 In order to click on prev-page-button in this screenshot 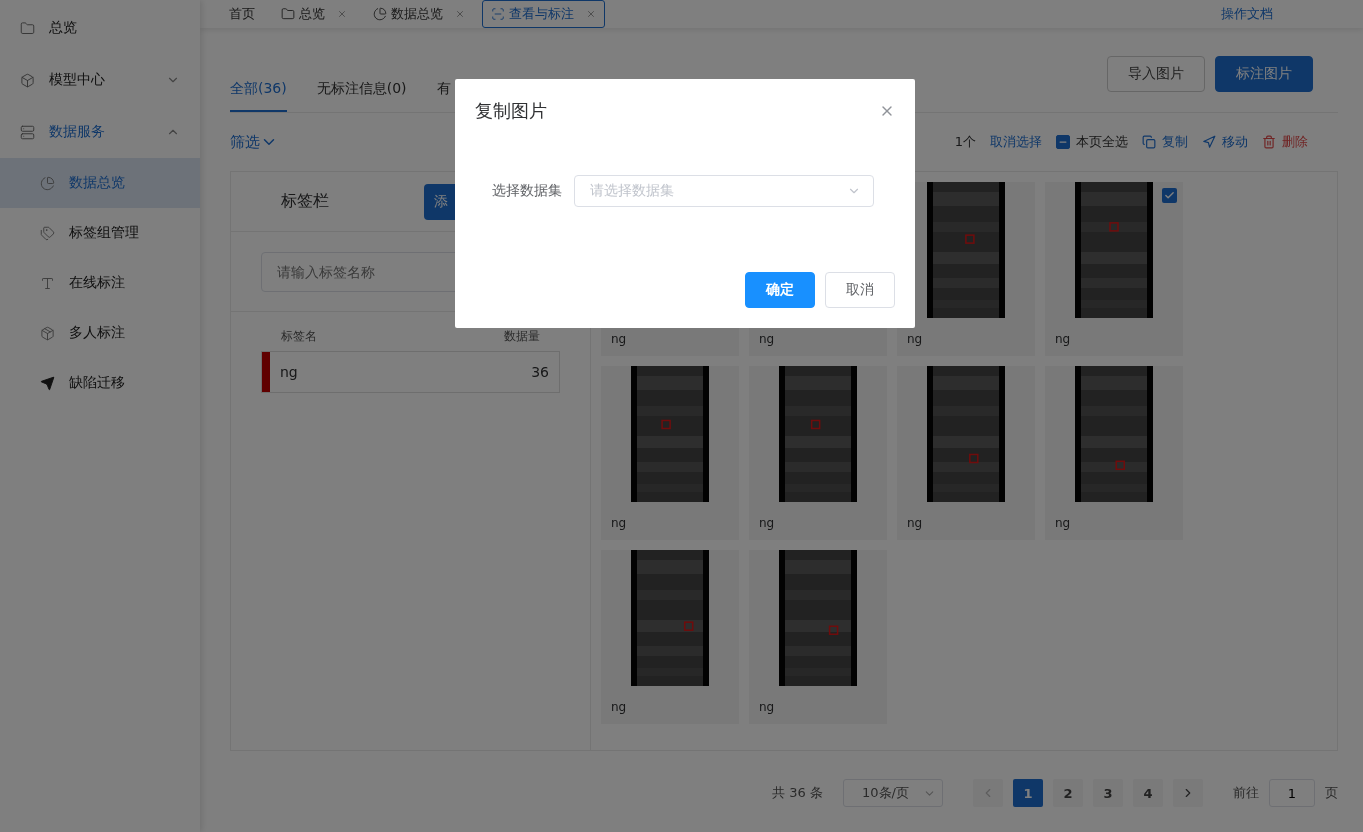, I will do `click(988, 793)`.